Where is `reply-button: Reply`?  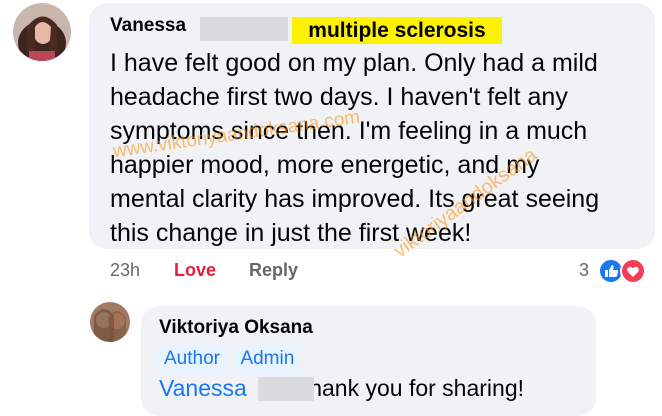 reply-button: Reply is located at coordinates (273, 270).